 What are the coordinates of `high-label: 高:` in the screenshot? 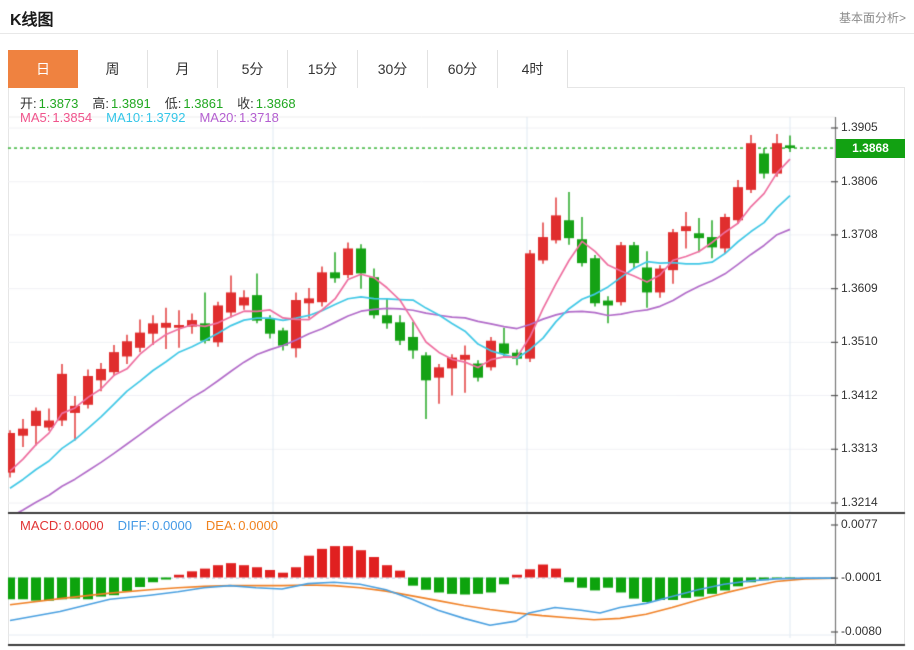 It's located at (101, 103).